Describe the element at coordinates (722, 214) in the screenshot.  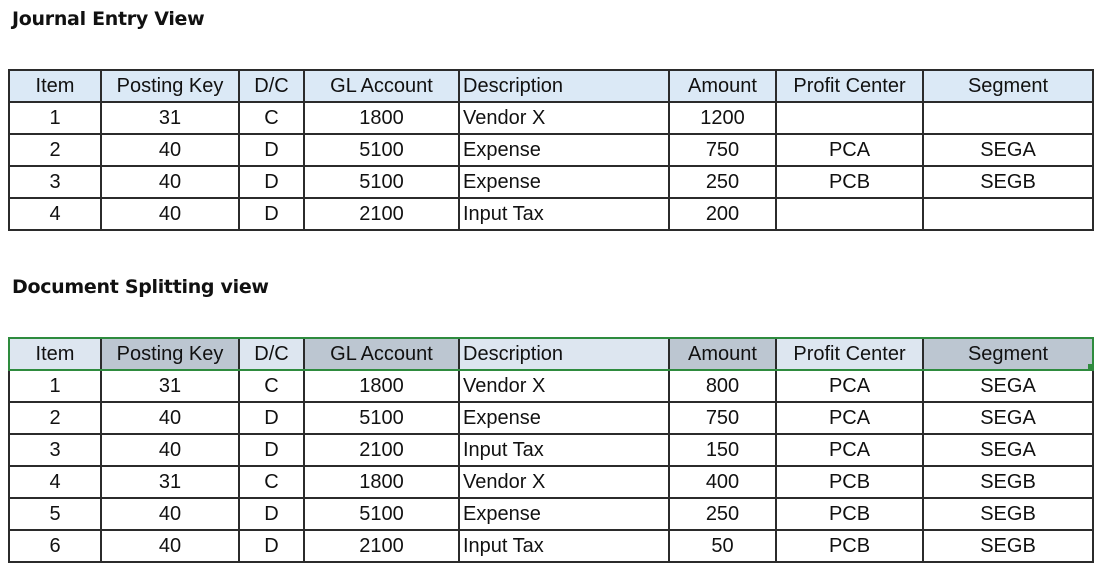
I see `cell-amount: 200` at that location.